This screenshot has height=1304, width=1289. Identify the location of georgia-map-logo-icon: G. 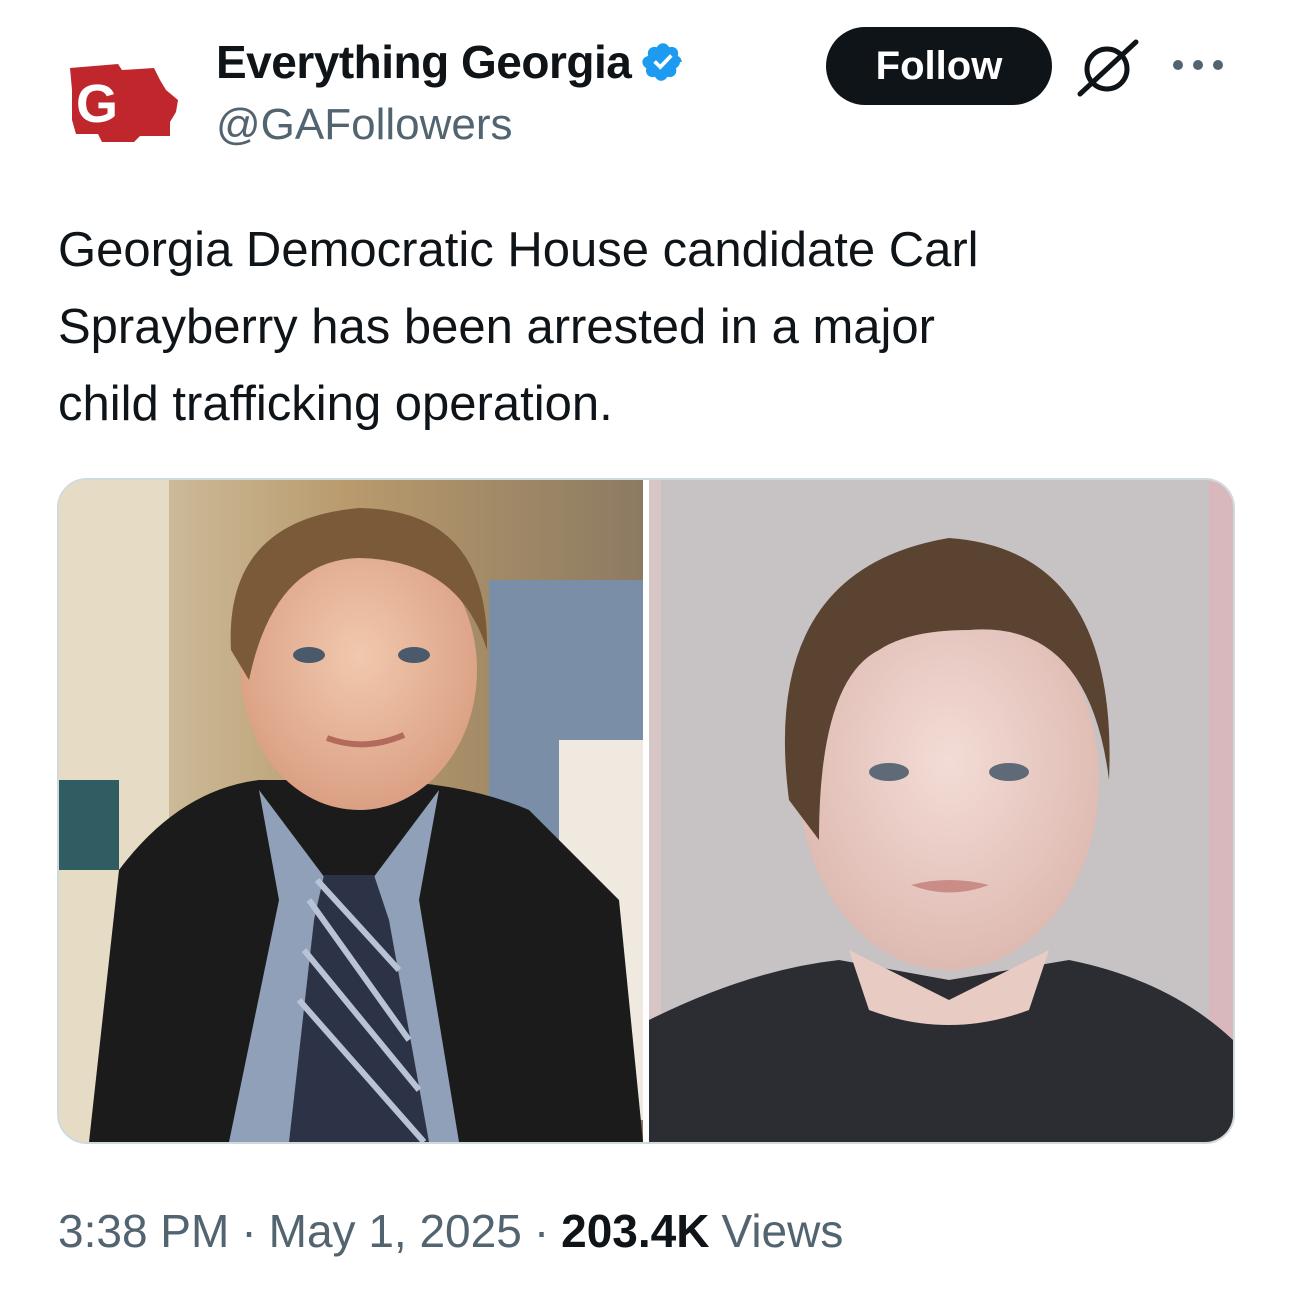
(124, 103).